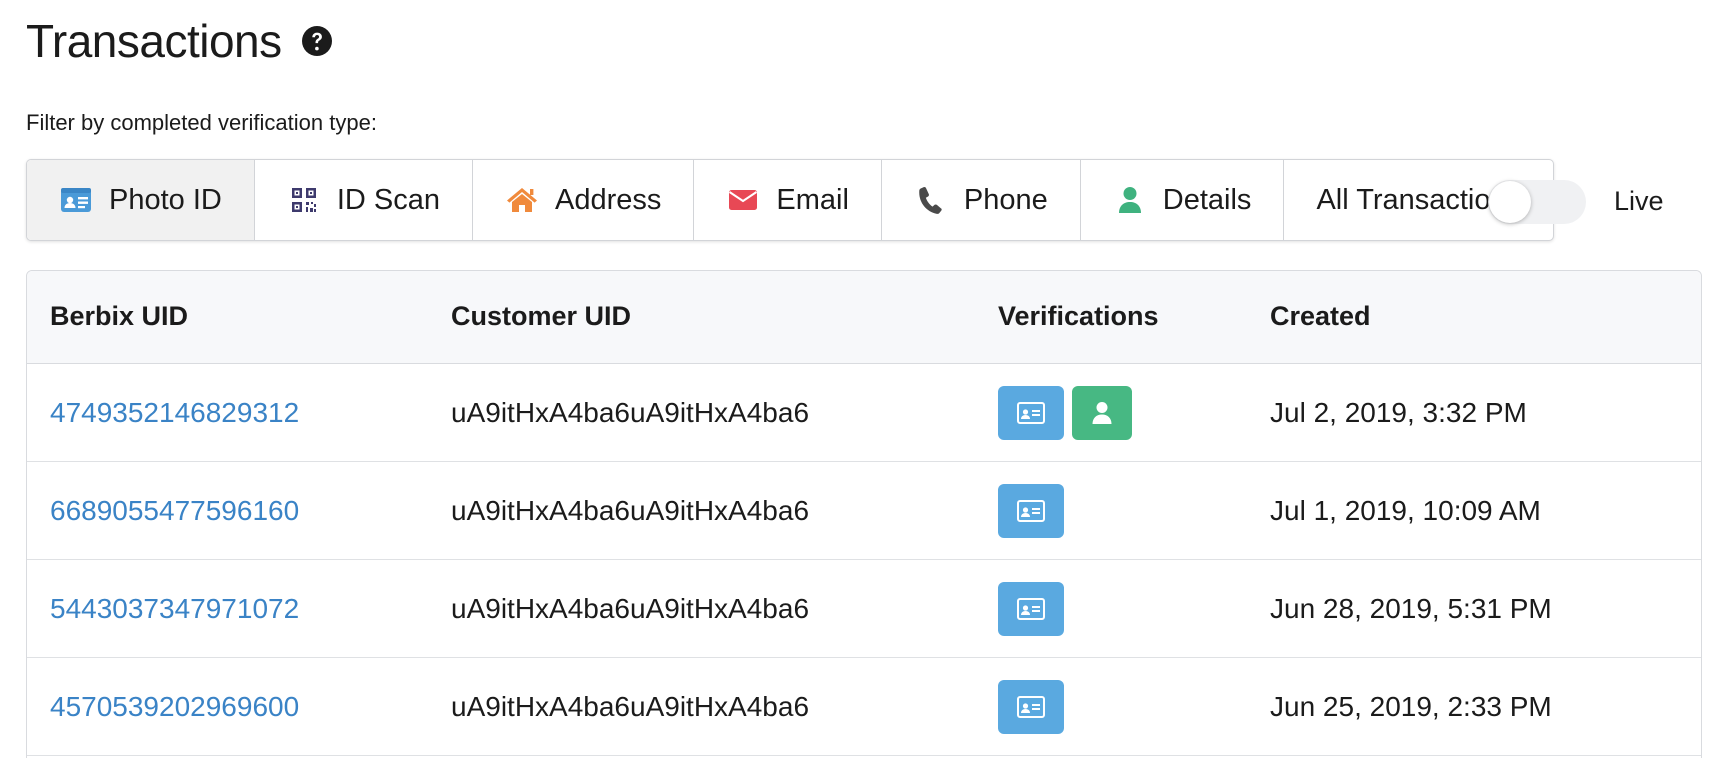  What do you see at coordinates (1411, 706) in the screenshot?
I see `created-date: Jun 25, 2019, 2:33 PM` at bounding box center [1411, 706].